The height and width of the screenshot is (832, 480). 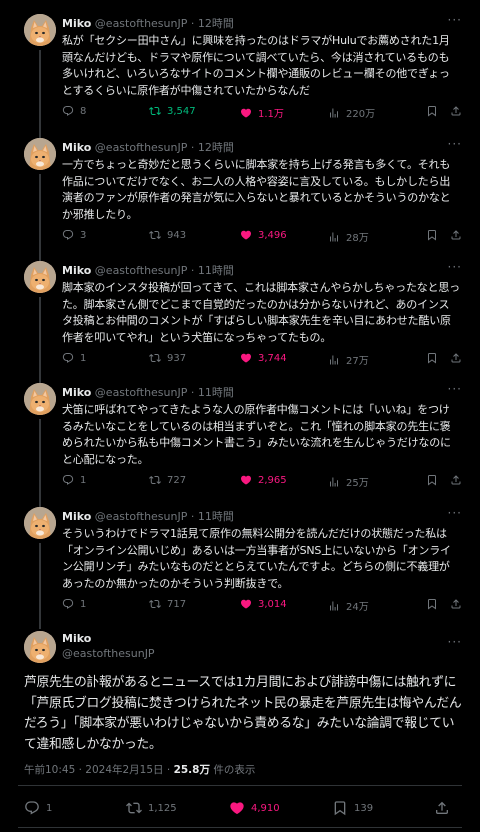 I want to click on main-actions: 1 1,125 4,910 139, so click(x=244, y=810).